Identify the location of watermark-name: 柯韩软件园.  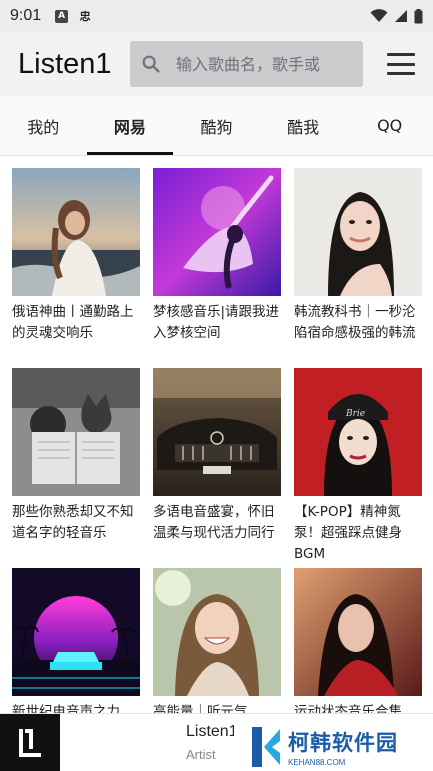
(343, 743).